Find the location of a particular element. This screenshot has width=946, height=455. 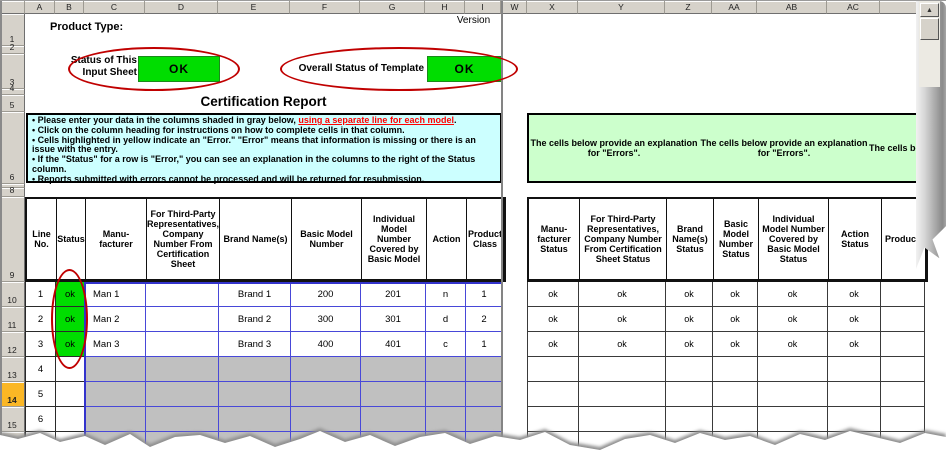

row-header-9: 9 is located at coordinates (12, 239).